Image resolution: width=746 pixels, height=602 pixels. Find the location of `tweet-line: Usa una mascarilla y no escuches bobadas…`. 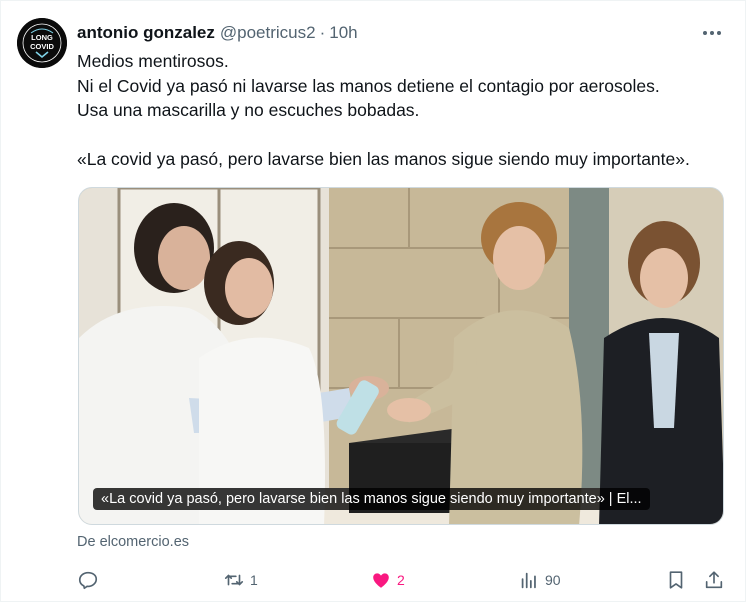

tweet-line: Usa una mascarilla y no escuches bobadas… is located at coordinates (248, 110).